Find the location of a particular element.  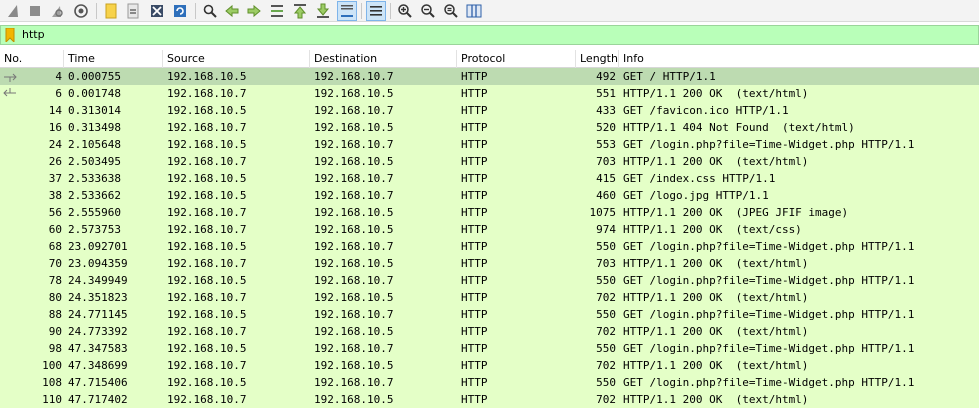

find-packet-icon is located at coordinates (210, 11).